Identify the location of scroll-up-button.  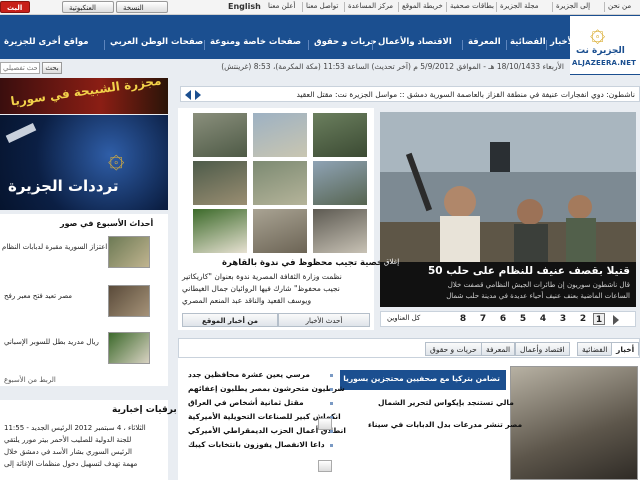
(325, 424).